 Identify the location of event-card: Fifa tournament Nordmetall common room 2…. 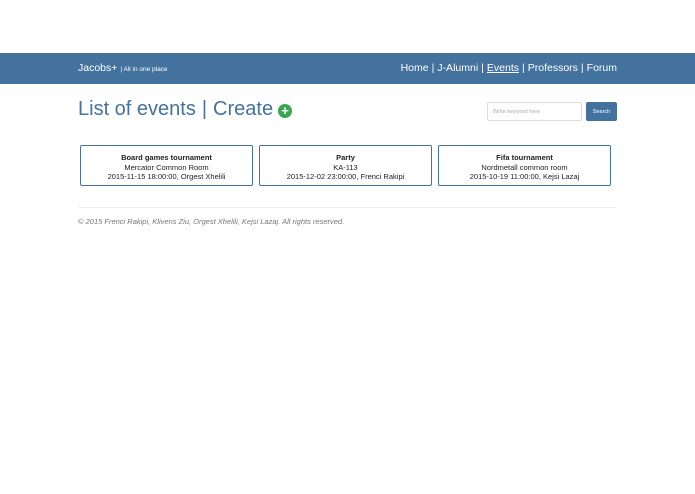
(524, 165).